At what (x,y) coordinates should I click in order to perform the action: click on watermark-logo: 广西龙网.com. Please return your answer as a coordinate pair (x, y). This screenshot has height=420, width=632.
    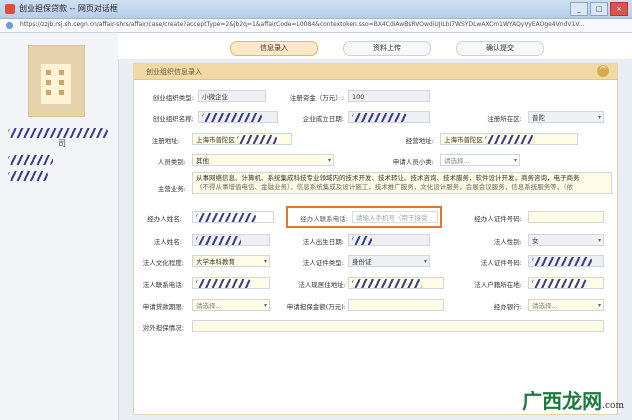
    Looking at the image, I should click on (573, 399).